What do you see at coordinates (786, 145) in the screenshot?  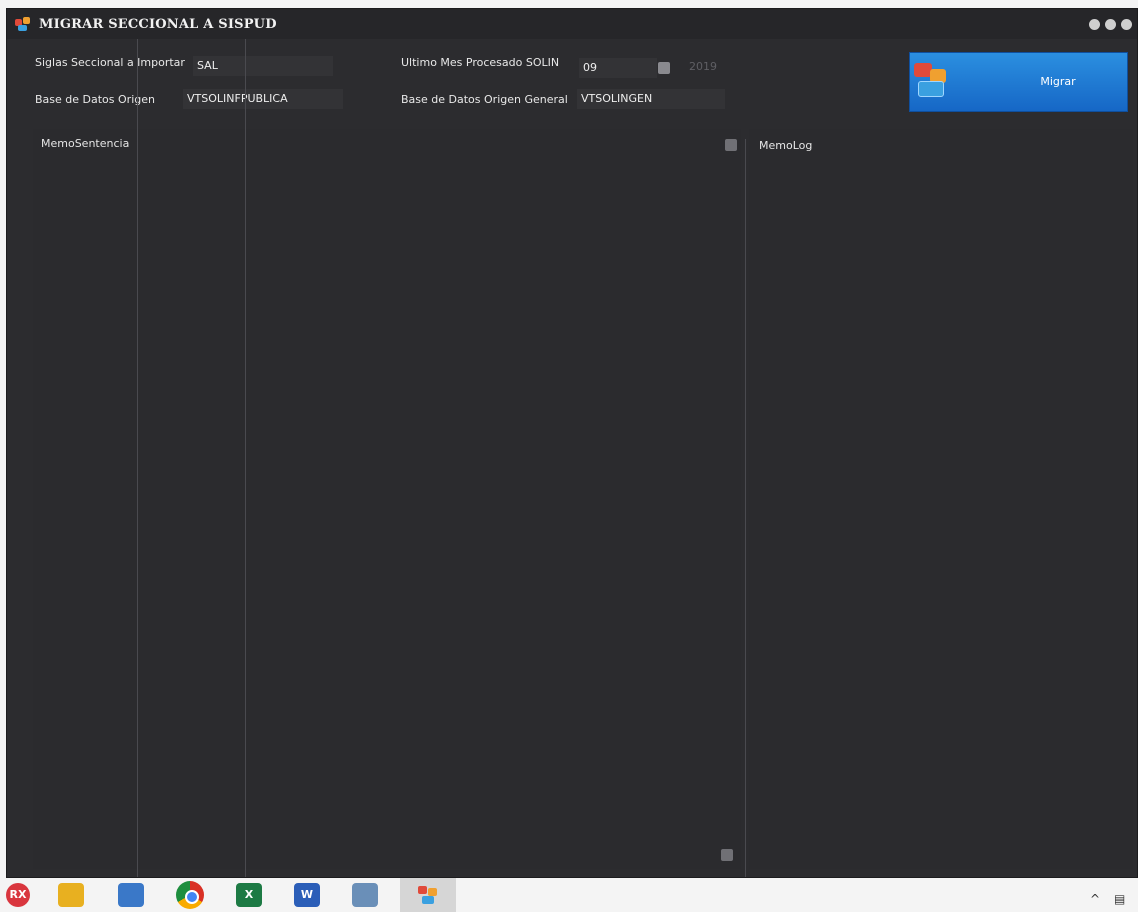 I see `memo-log-label: MemoLog` at bounding box center [786, 145].